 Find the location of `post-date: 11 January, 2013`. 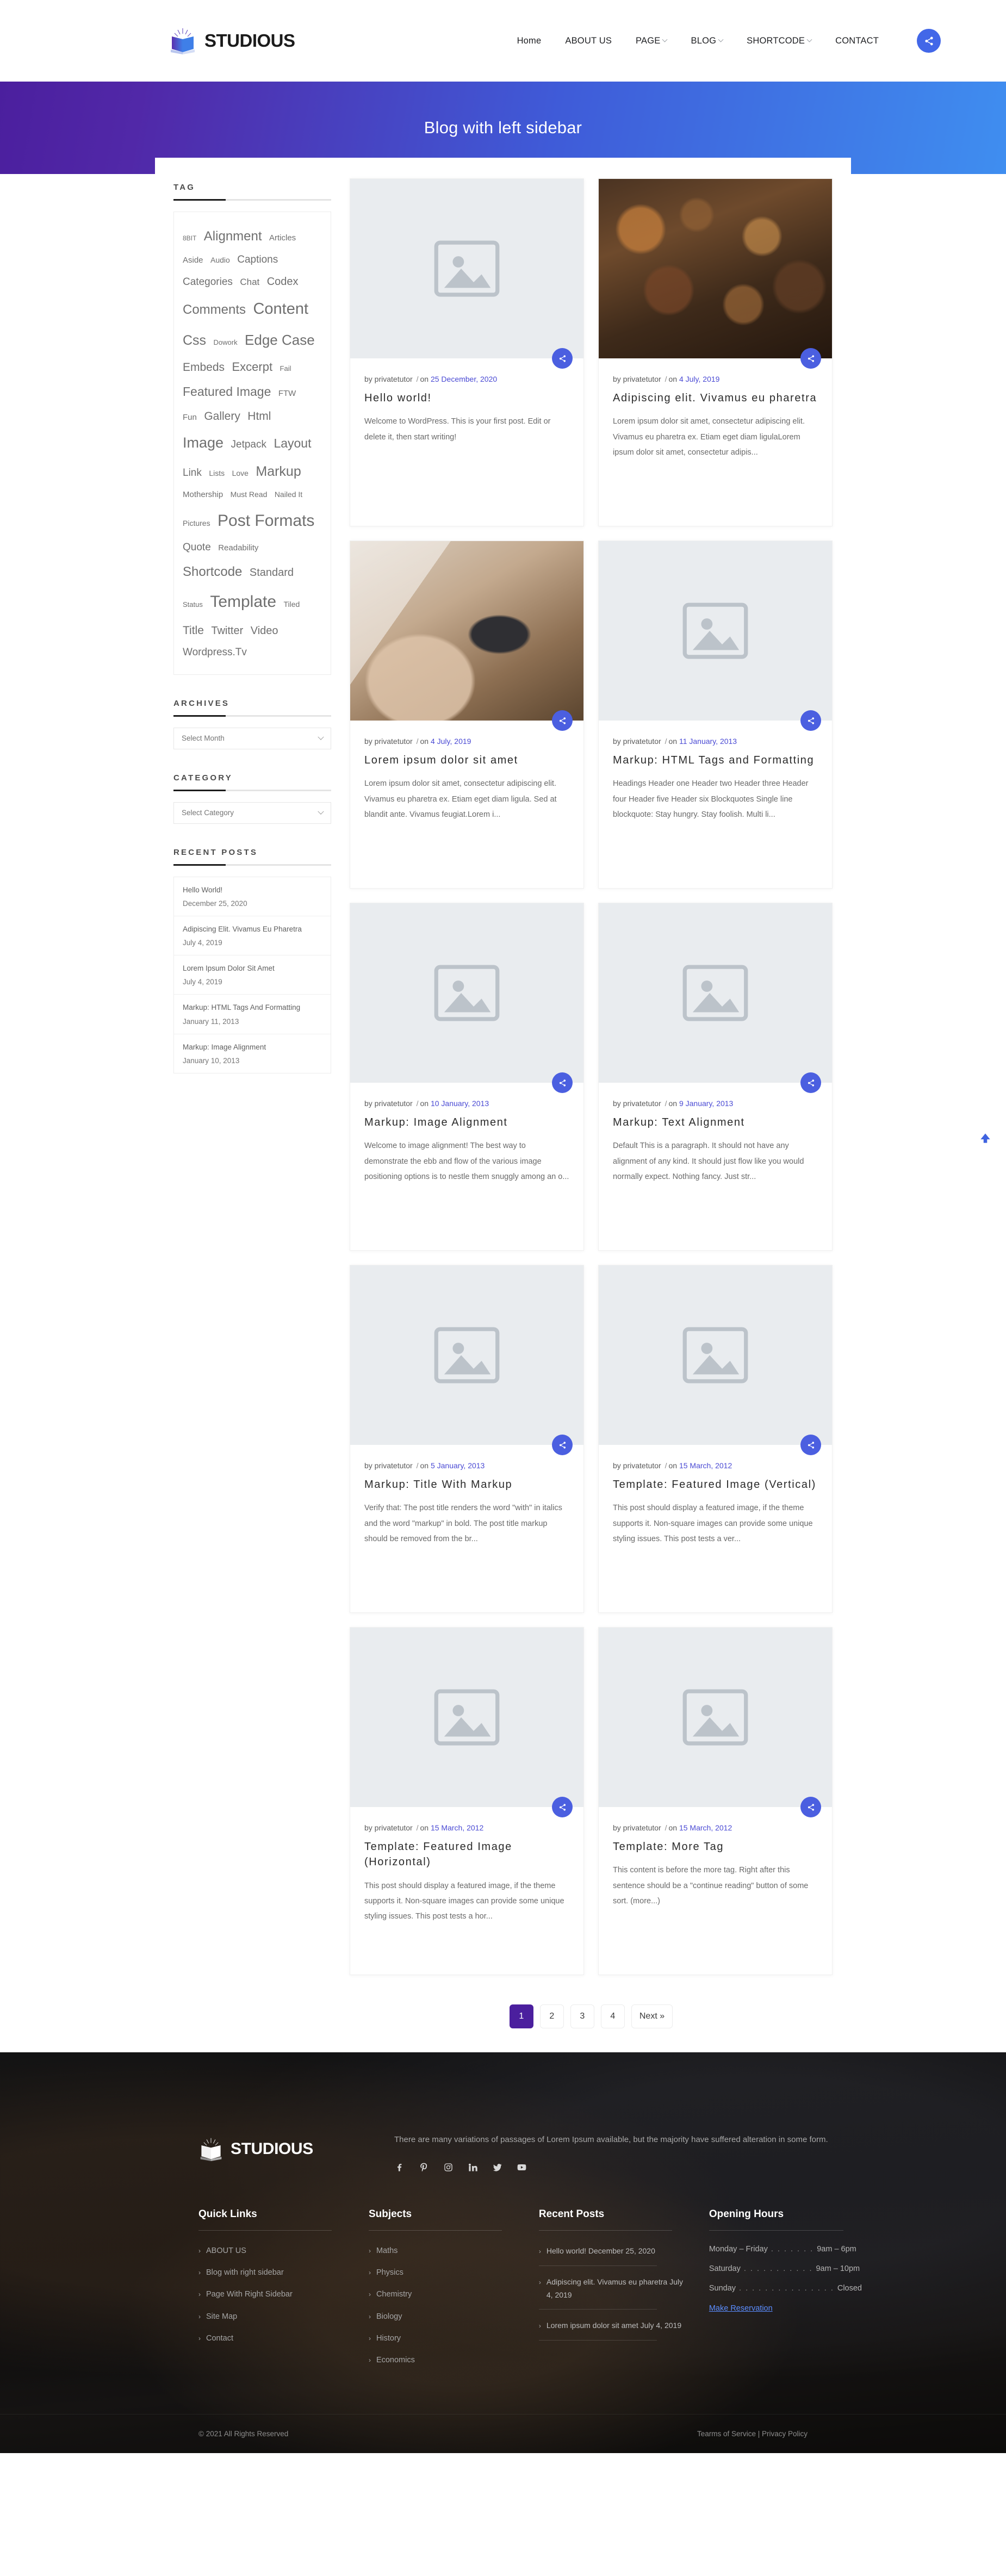

post-date: 11 January, 2013 is located at coordinates (708, 742).